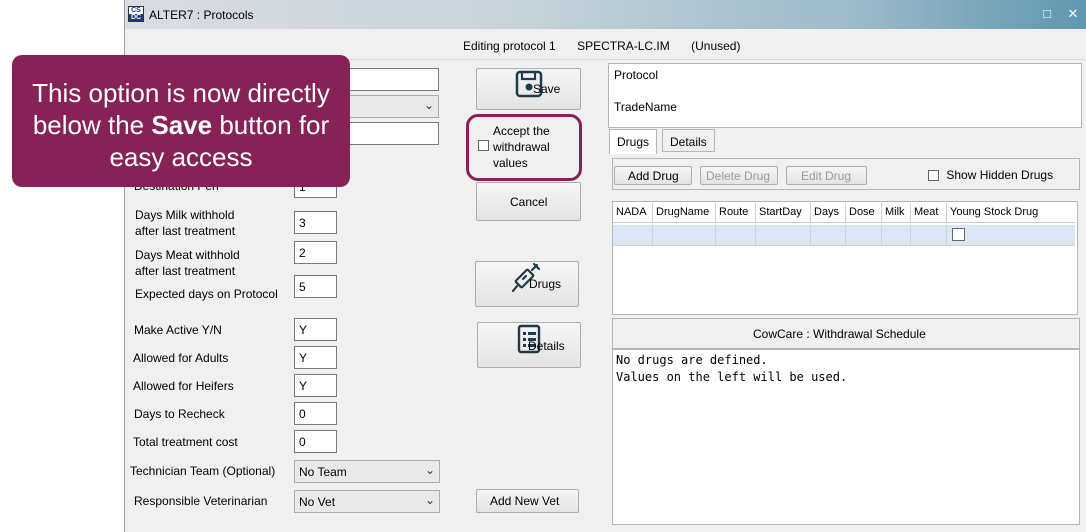  What do you see at coordinates (509, 46) in the screenshot?
I see `editing-label: Editing protocol 1` at bounding box center [509, 46].